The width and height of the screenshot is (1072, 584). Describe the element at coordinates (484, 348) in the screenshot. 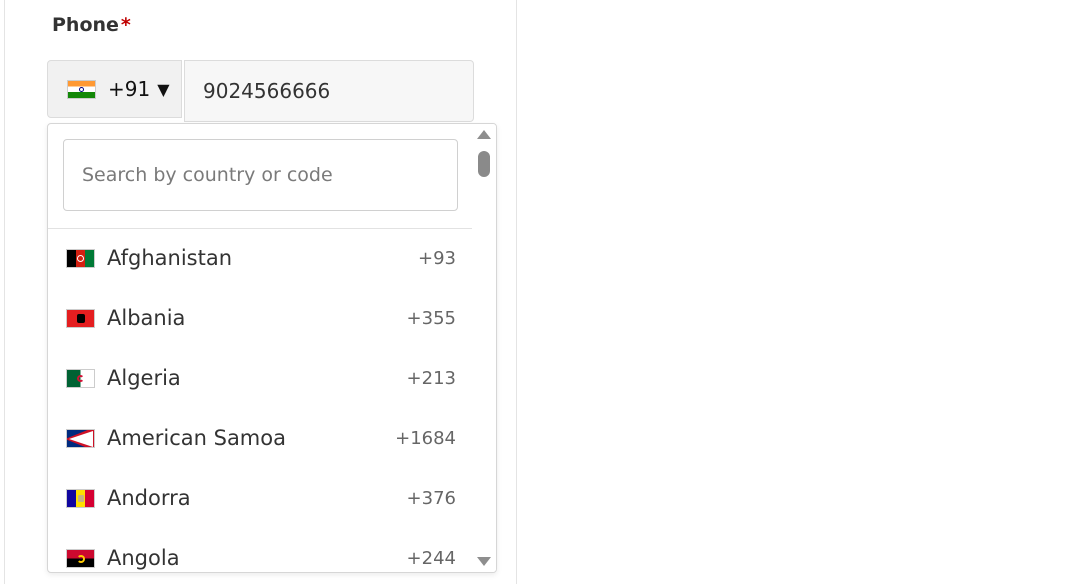

I see `dropdown-scrollbar` at that location.